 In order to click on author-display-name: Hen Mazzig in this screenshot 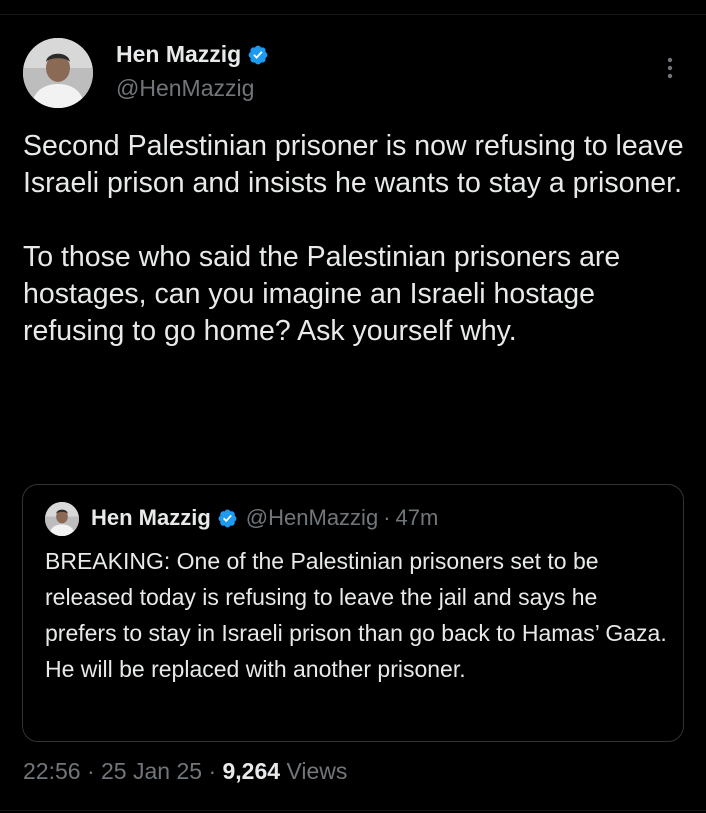, I will do `click(192, 54)`.